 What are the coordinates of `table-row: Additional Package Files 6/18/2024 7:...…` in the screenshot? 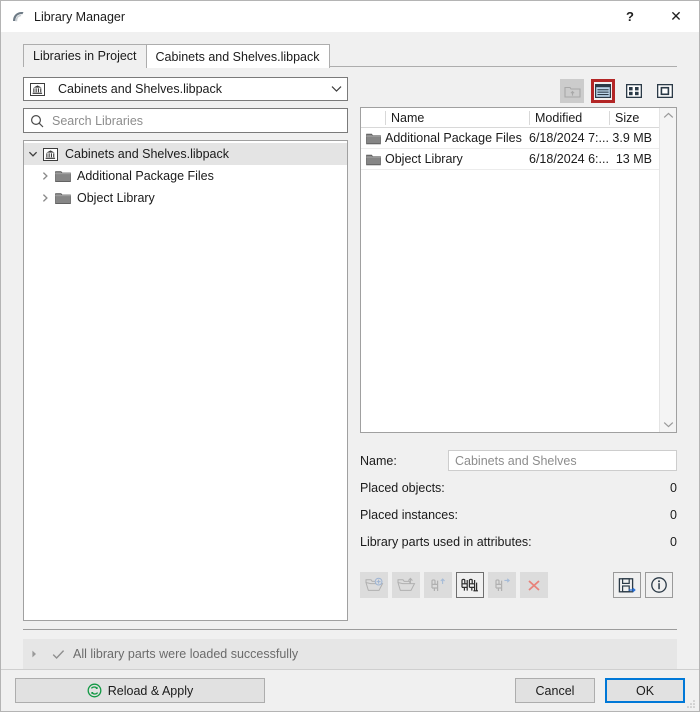 It's located at (510, 138).